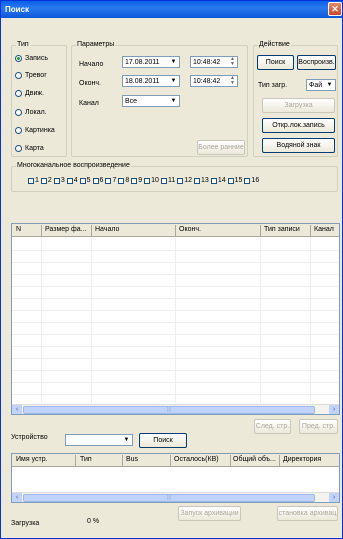 This screenshot has height=539, width=343. I want to click on channel-checkbox: 1, so click(33, 180).